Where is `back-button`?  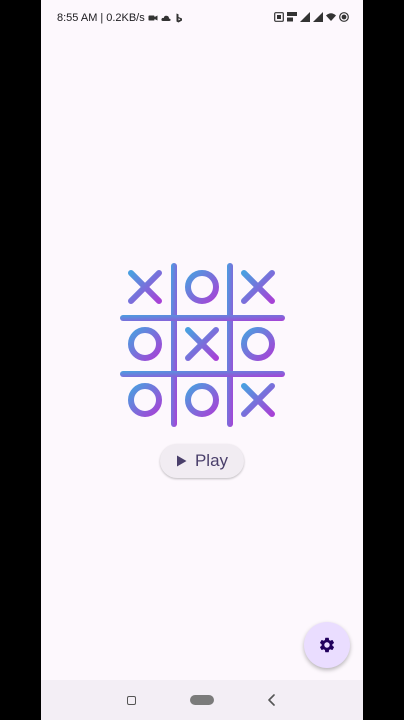
back-button is located at coordinates (272, 700).